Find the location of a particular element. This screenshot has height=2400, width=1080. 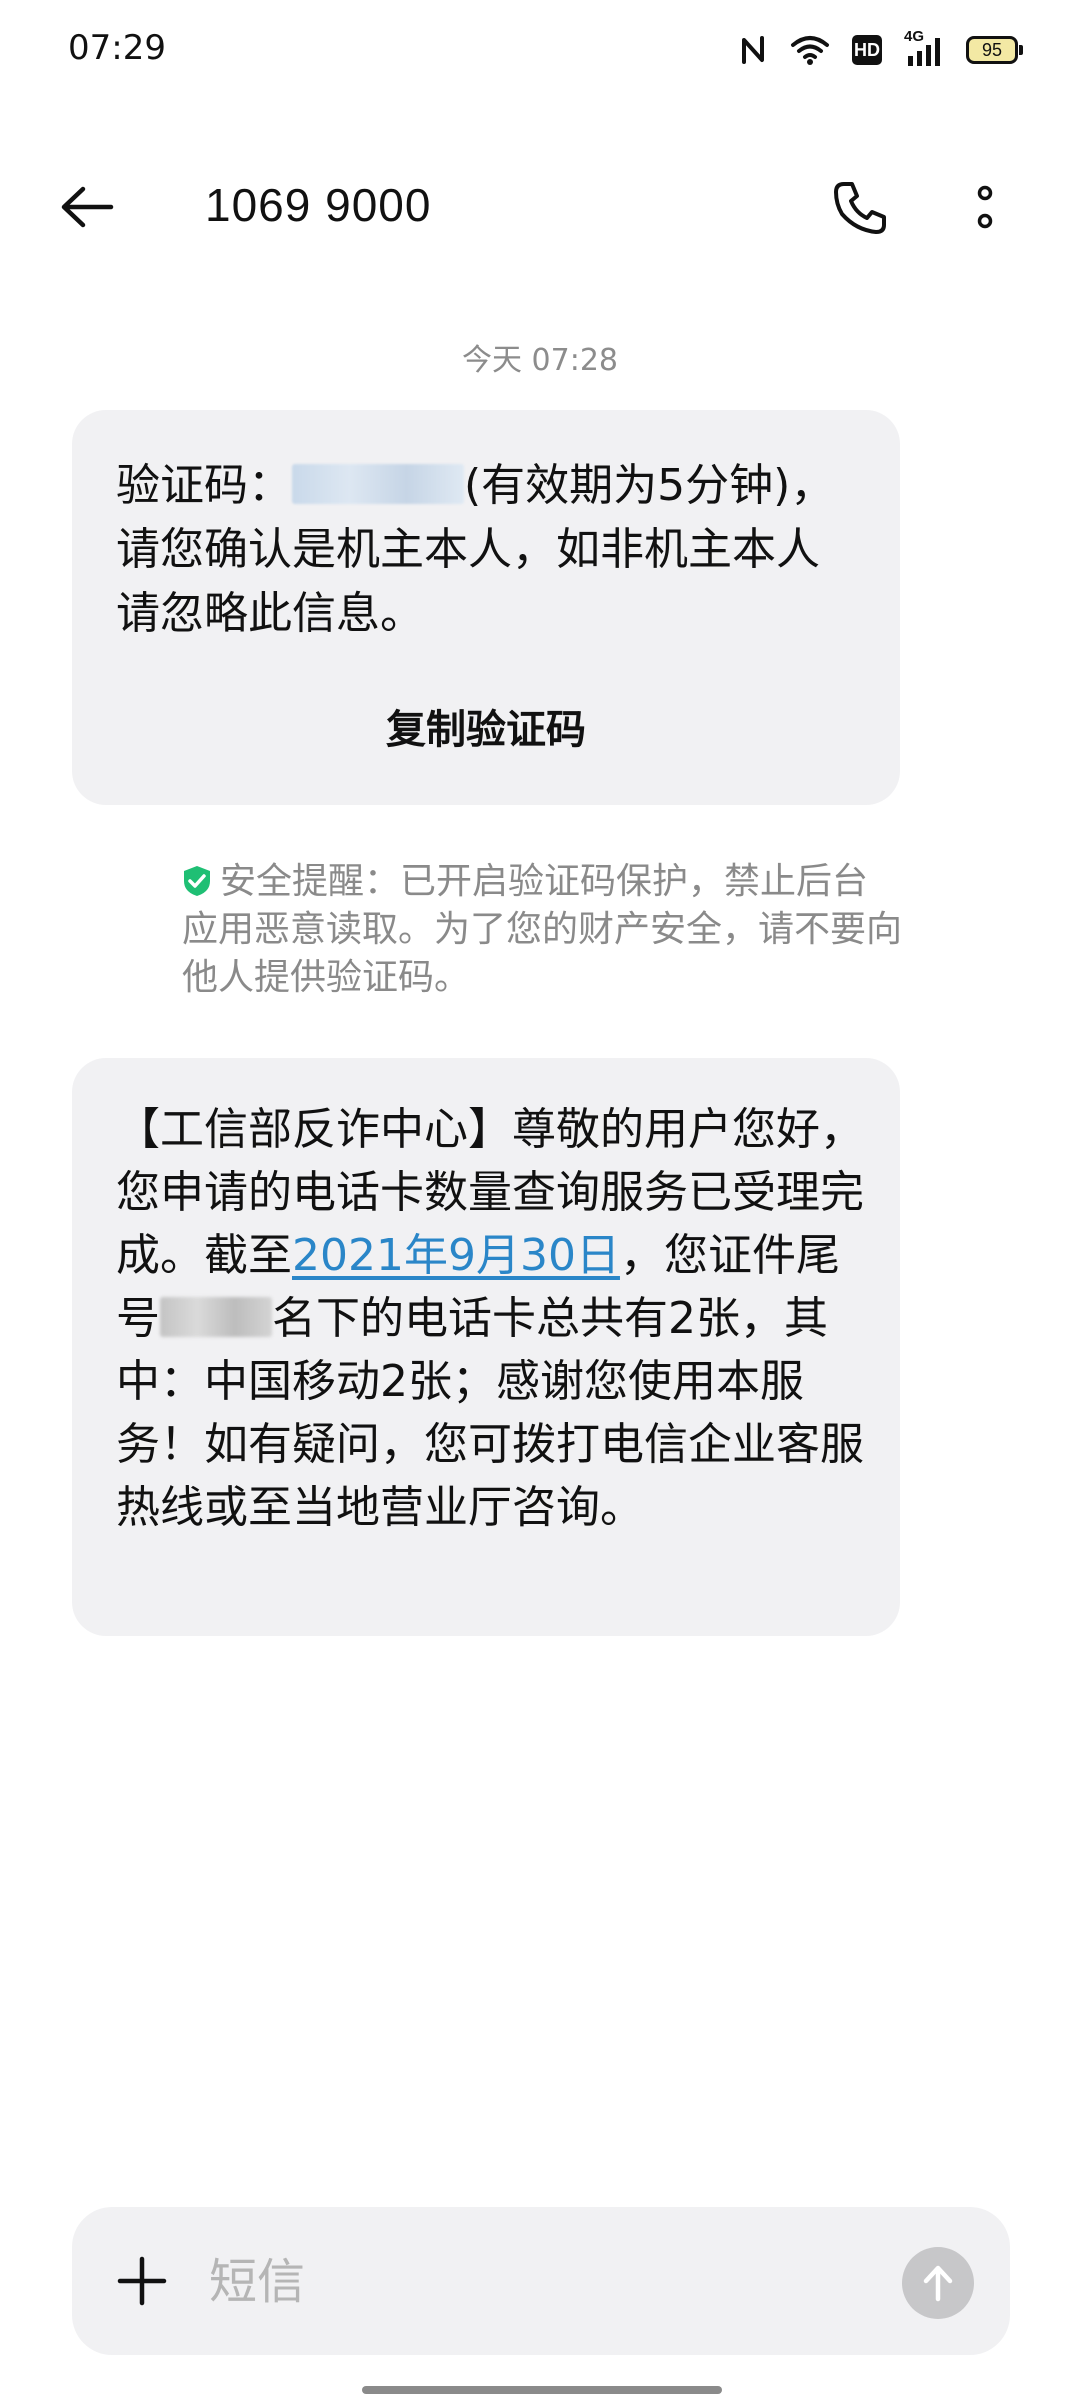

arrow-left-icon is located at coordinates (87, 207).